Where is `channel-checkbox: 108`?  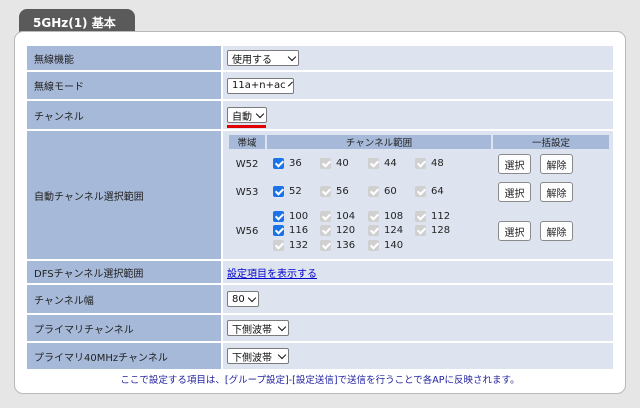 channel-checkbox: 108 is located at coordinates (385, 216).